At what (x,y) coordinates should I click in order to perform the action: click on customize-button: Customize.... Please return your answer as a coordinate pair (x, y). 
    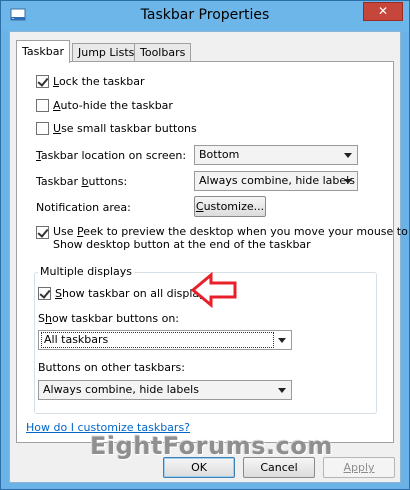
    Looking at the image, I should click on (230, 206).